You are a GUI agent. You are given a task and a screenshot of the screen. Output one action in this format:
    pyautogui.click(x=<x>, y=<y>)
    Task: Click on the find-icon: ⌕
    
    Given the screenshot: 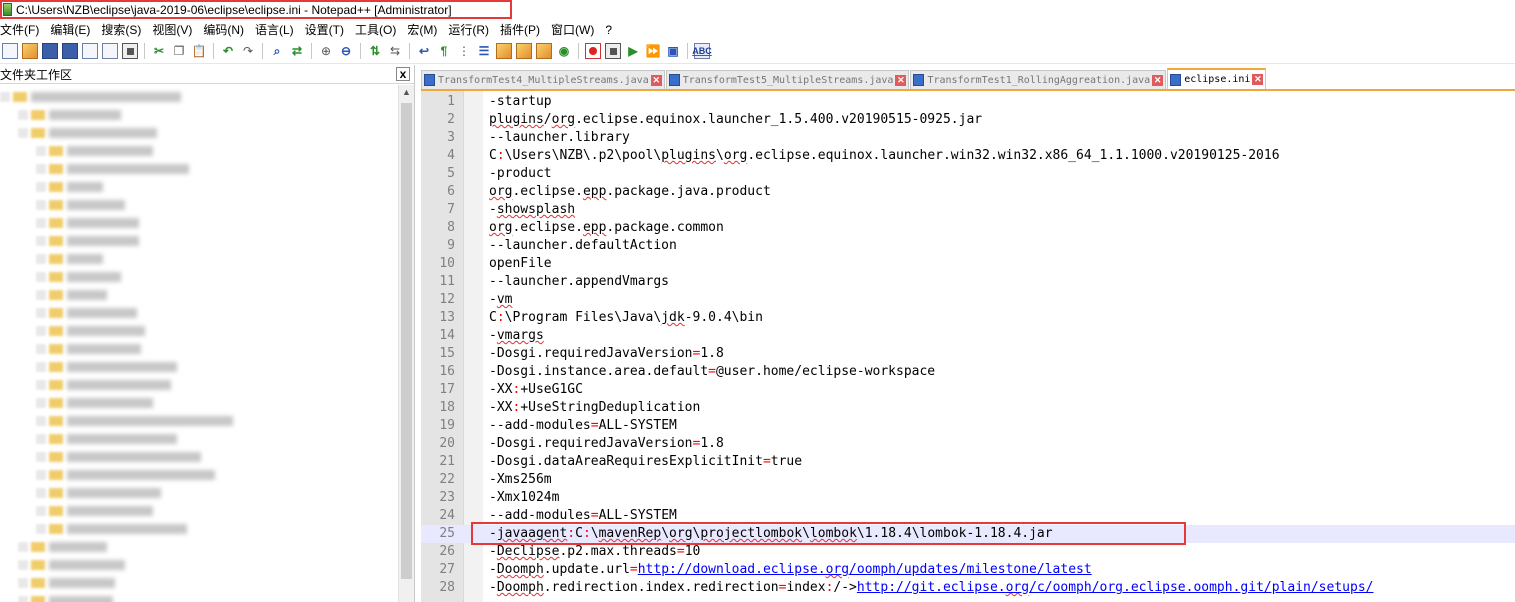 What is the action you would take?
    pyautogui.click(x=277, y=51)
    